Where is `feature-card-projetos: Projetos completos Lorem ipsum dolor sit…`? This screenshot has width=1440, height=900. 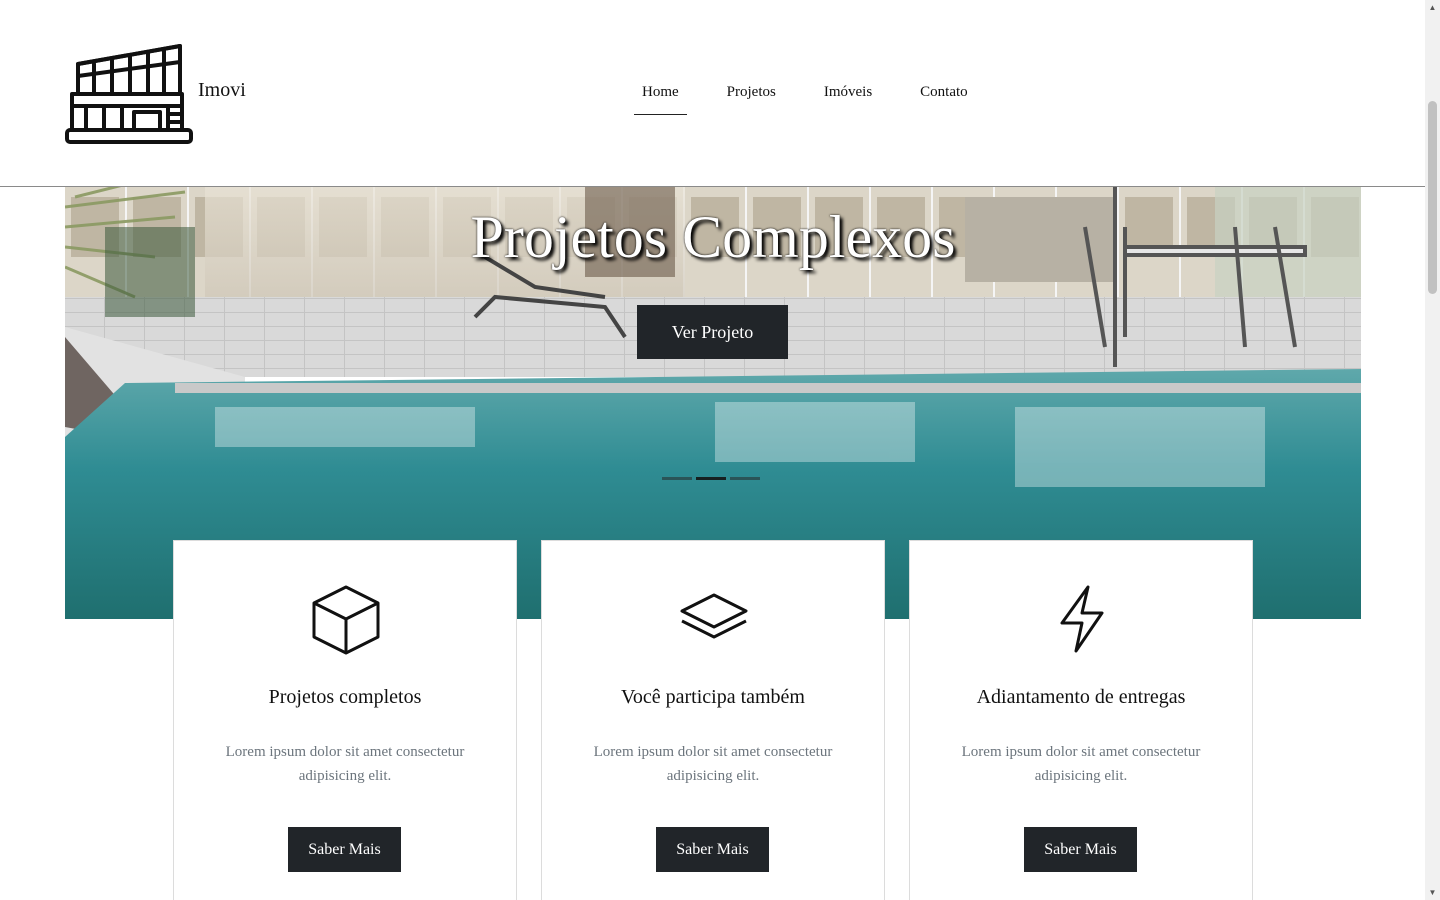
feature-card-projetos: Projetos completos Lorem ipsum dolor sit… is located at coordinates (345, 720).